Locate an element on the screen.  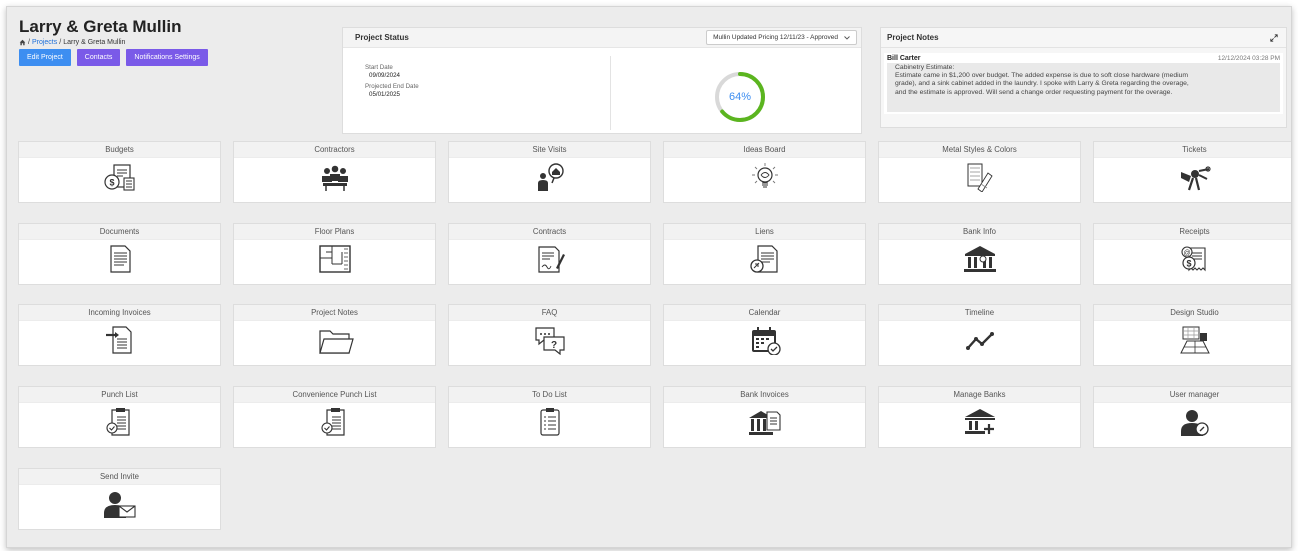
module-tile-bank-info: Bank Info is located at coordinates (979, 254).